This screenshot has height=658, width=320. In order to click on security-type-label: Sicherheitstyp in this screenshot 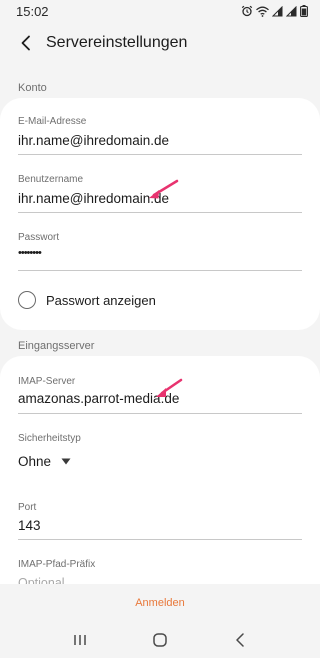, I will do `click(49, 438)`.